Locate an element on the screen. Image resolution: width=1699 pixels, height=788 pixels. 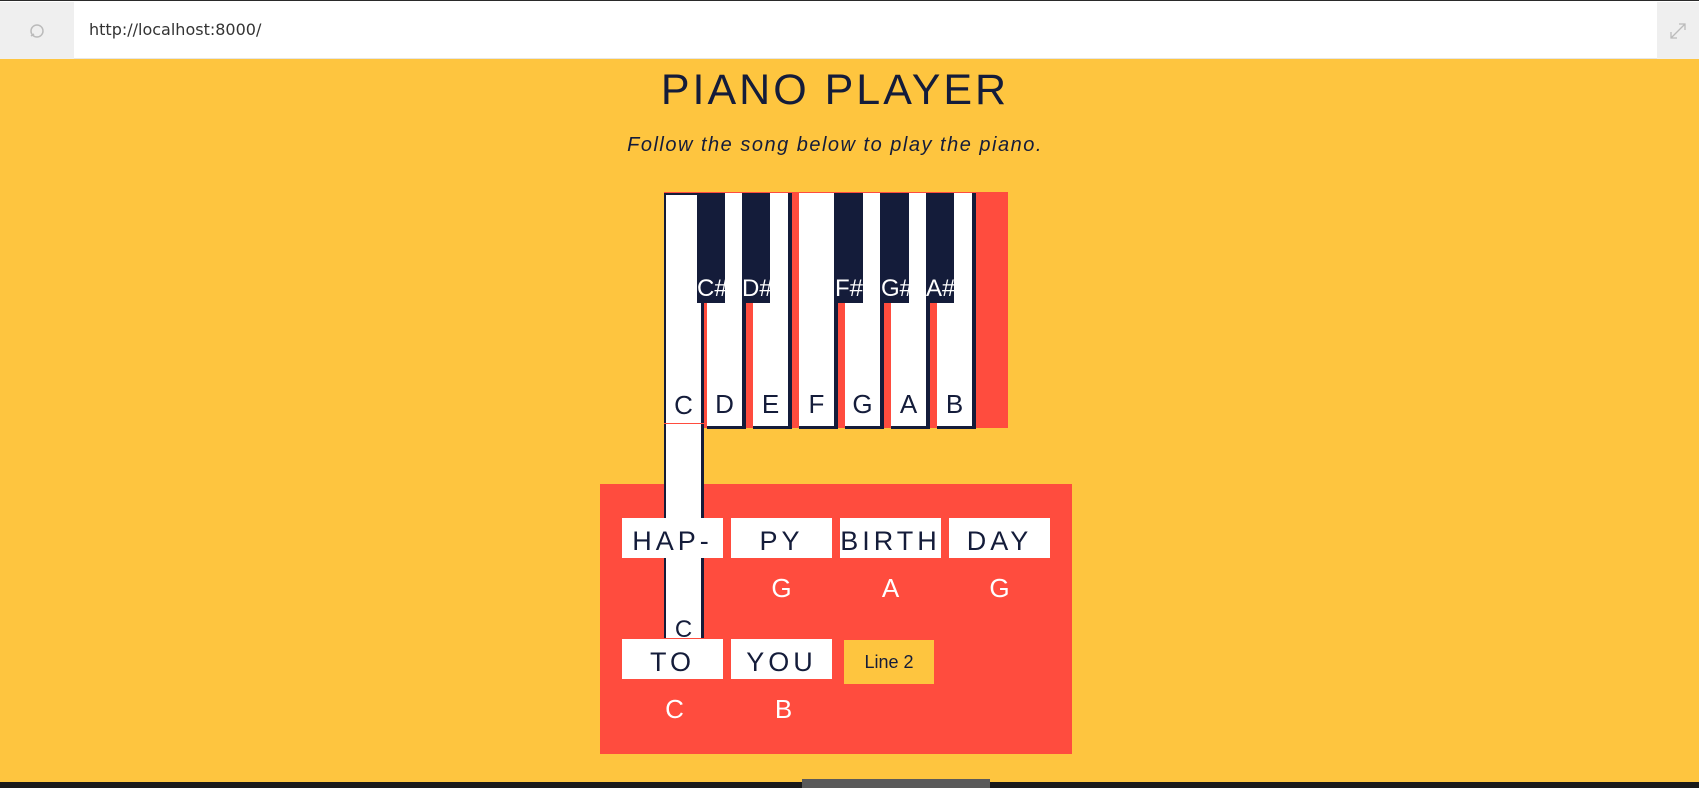
lyric-word: TO is located at coordinates (672, 659).